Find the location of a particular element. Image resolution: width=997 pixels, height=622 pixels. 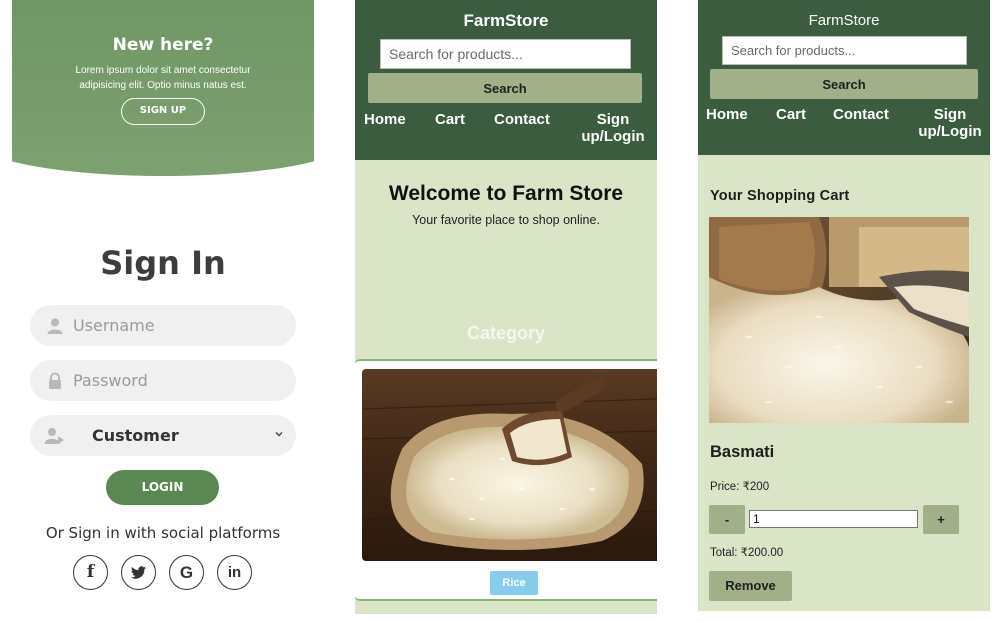

nav-signup-login: Sign up/Login is located at coordinates (613, 128).